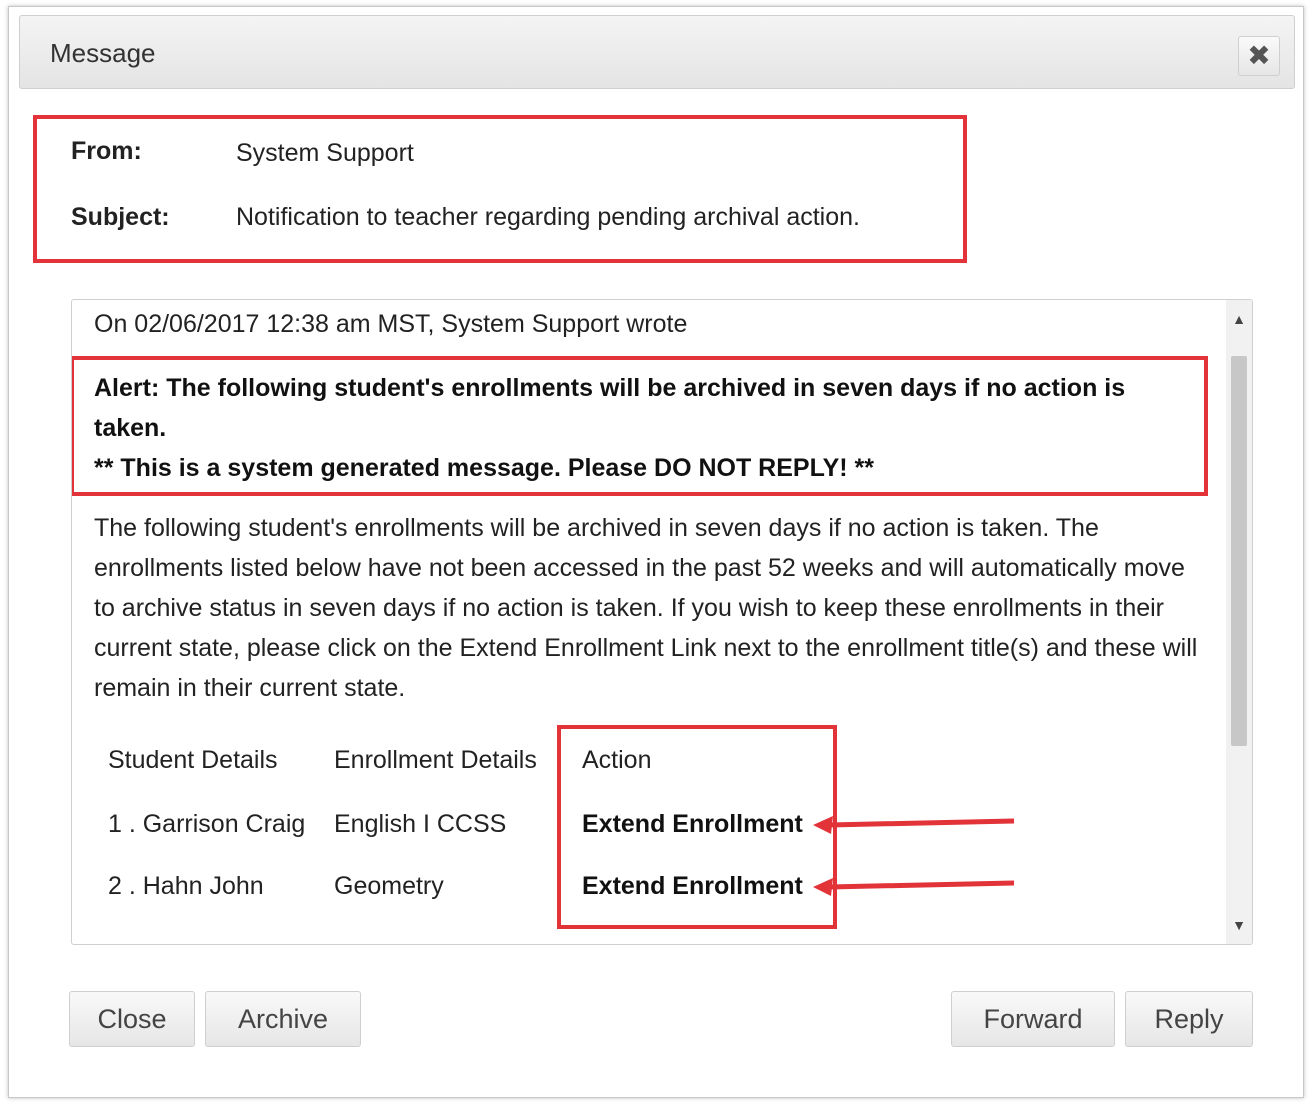 The width and height of the screenshot is (1312, 1106). What do you see at coordinates (283, 1019) in the screenshot?
I see `archive-button: Archive` at bounding box center [283, 1019].